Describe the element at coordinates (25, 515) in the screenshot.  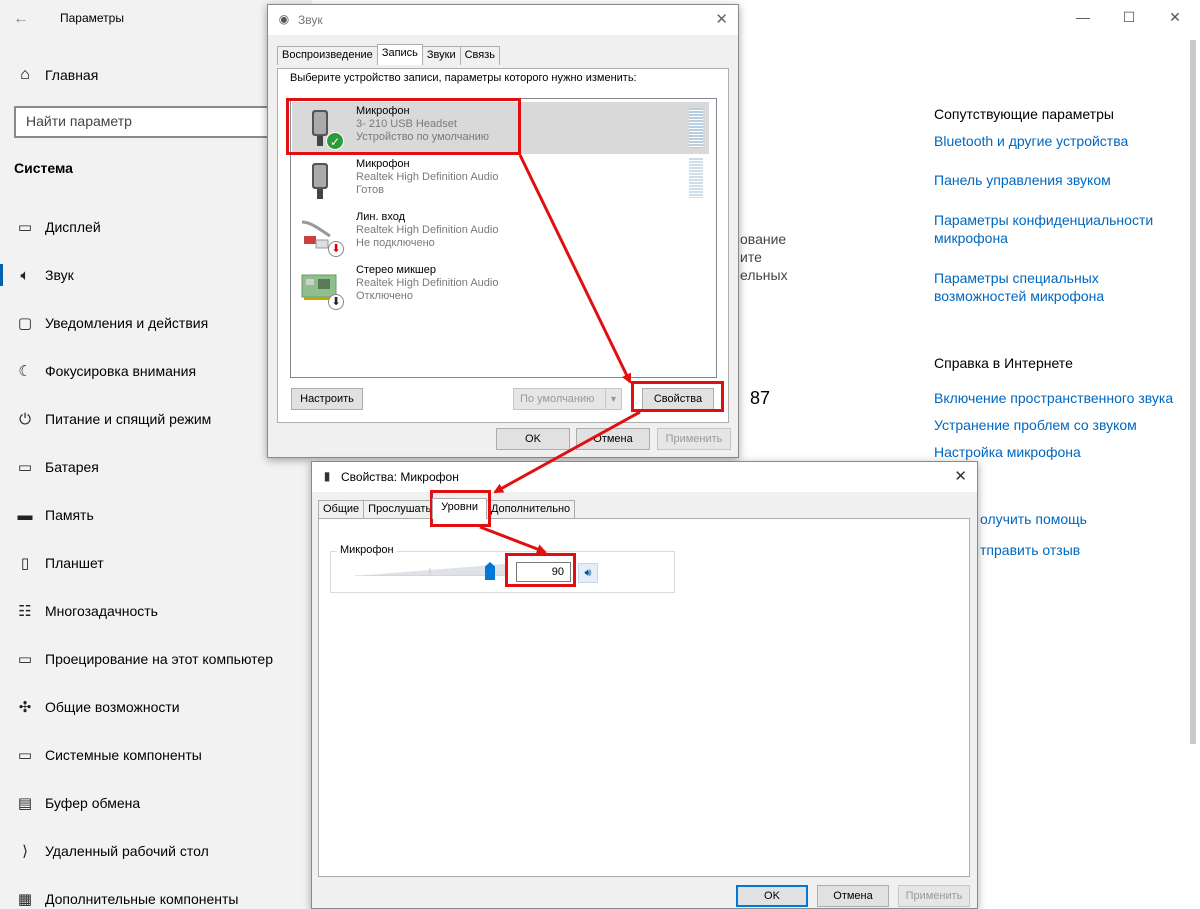
I see `storage-icon: ▬` at that location.